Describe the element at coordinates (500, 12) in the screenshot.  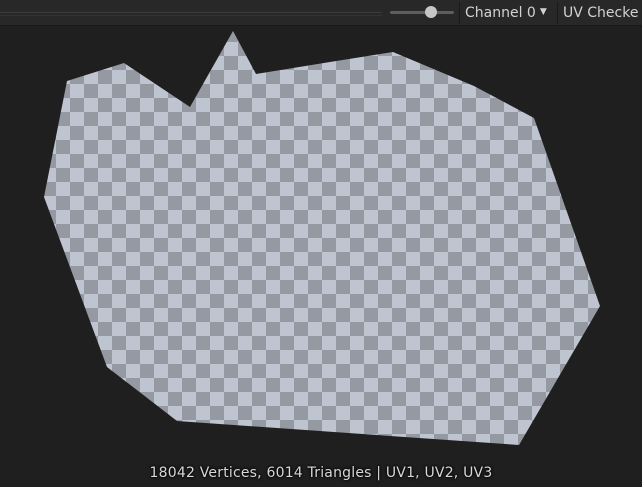
I see `channel-label: Channel 0` at that location.